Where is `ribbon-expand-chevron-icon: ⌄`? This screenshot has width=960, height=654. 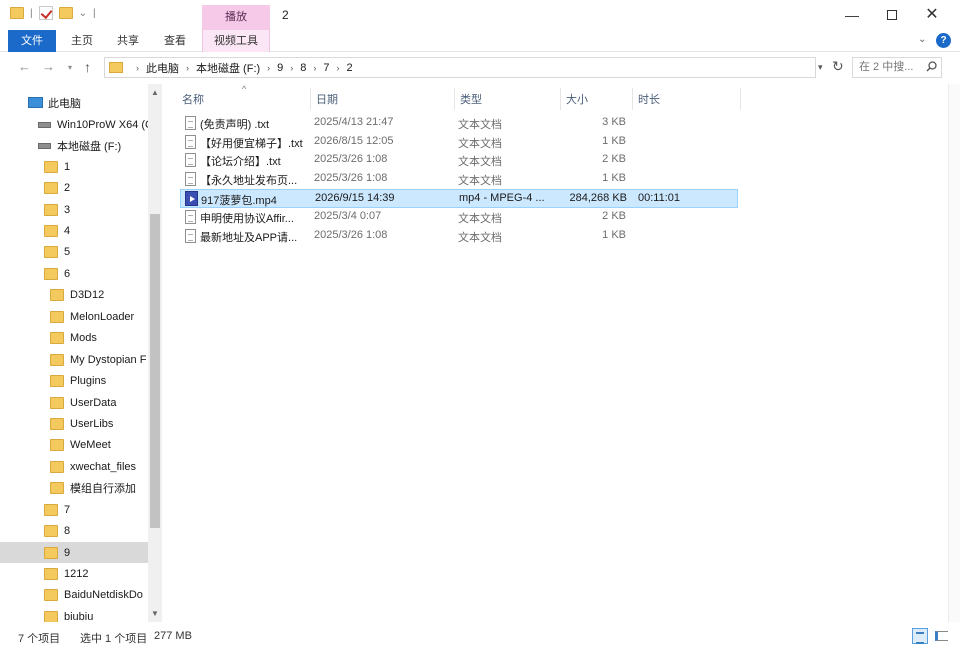
ribbon-expand-chevron-icon: ⌄ is located at coordinates (922, 39).